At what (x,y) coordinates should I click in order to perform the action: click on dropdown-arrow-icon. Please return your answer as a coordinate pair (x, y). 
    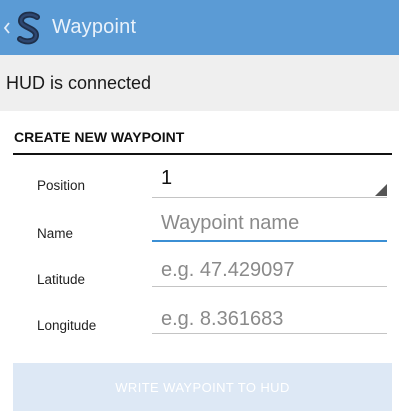
    Looking at the image, I should click on (381, 190).